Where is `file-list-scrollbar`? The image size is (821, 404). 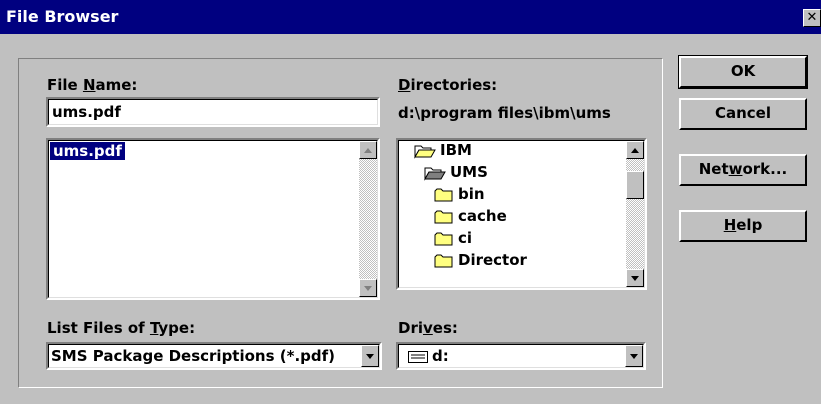
file-list-scrollbar is located at coordinates (368, 219).